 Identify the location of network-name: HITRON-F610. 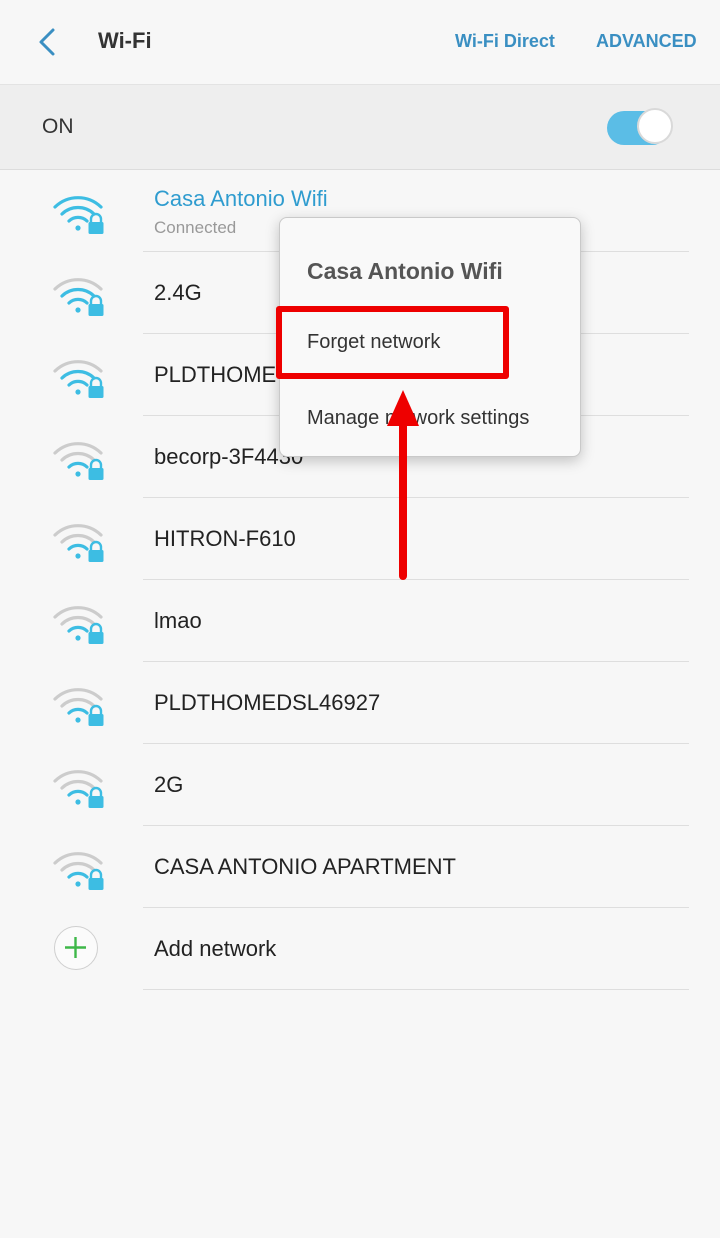
(225, 538).